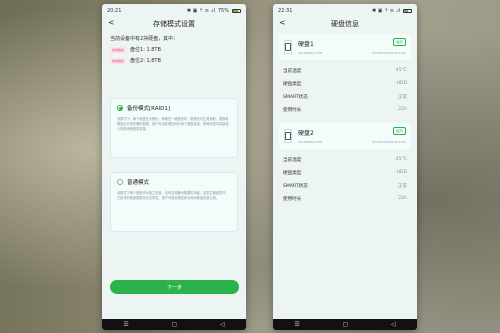  I want to click on radio-selected-icon, so click(120, 108).